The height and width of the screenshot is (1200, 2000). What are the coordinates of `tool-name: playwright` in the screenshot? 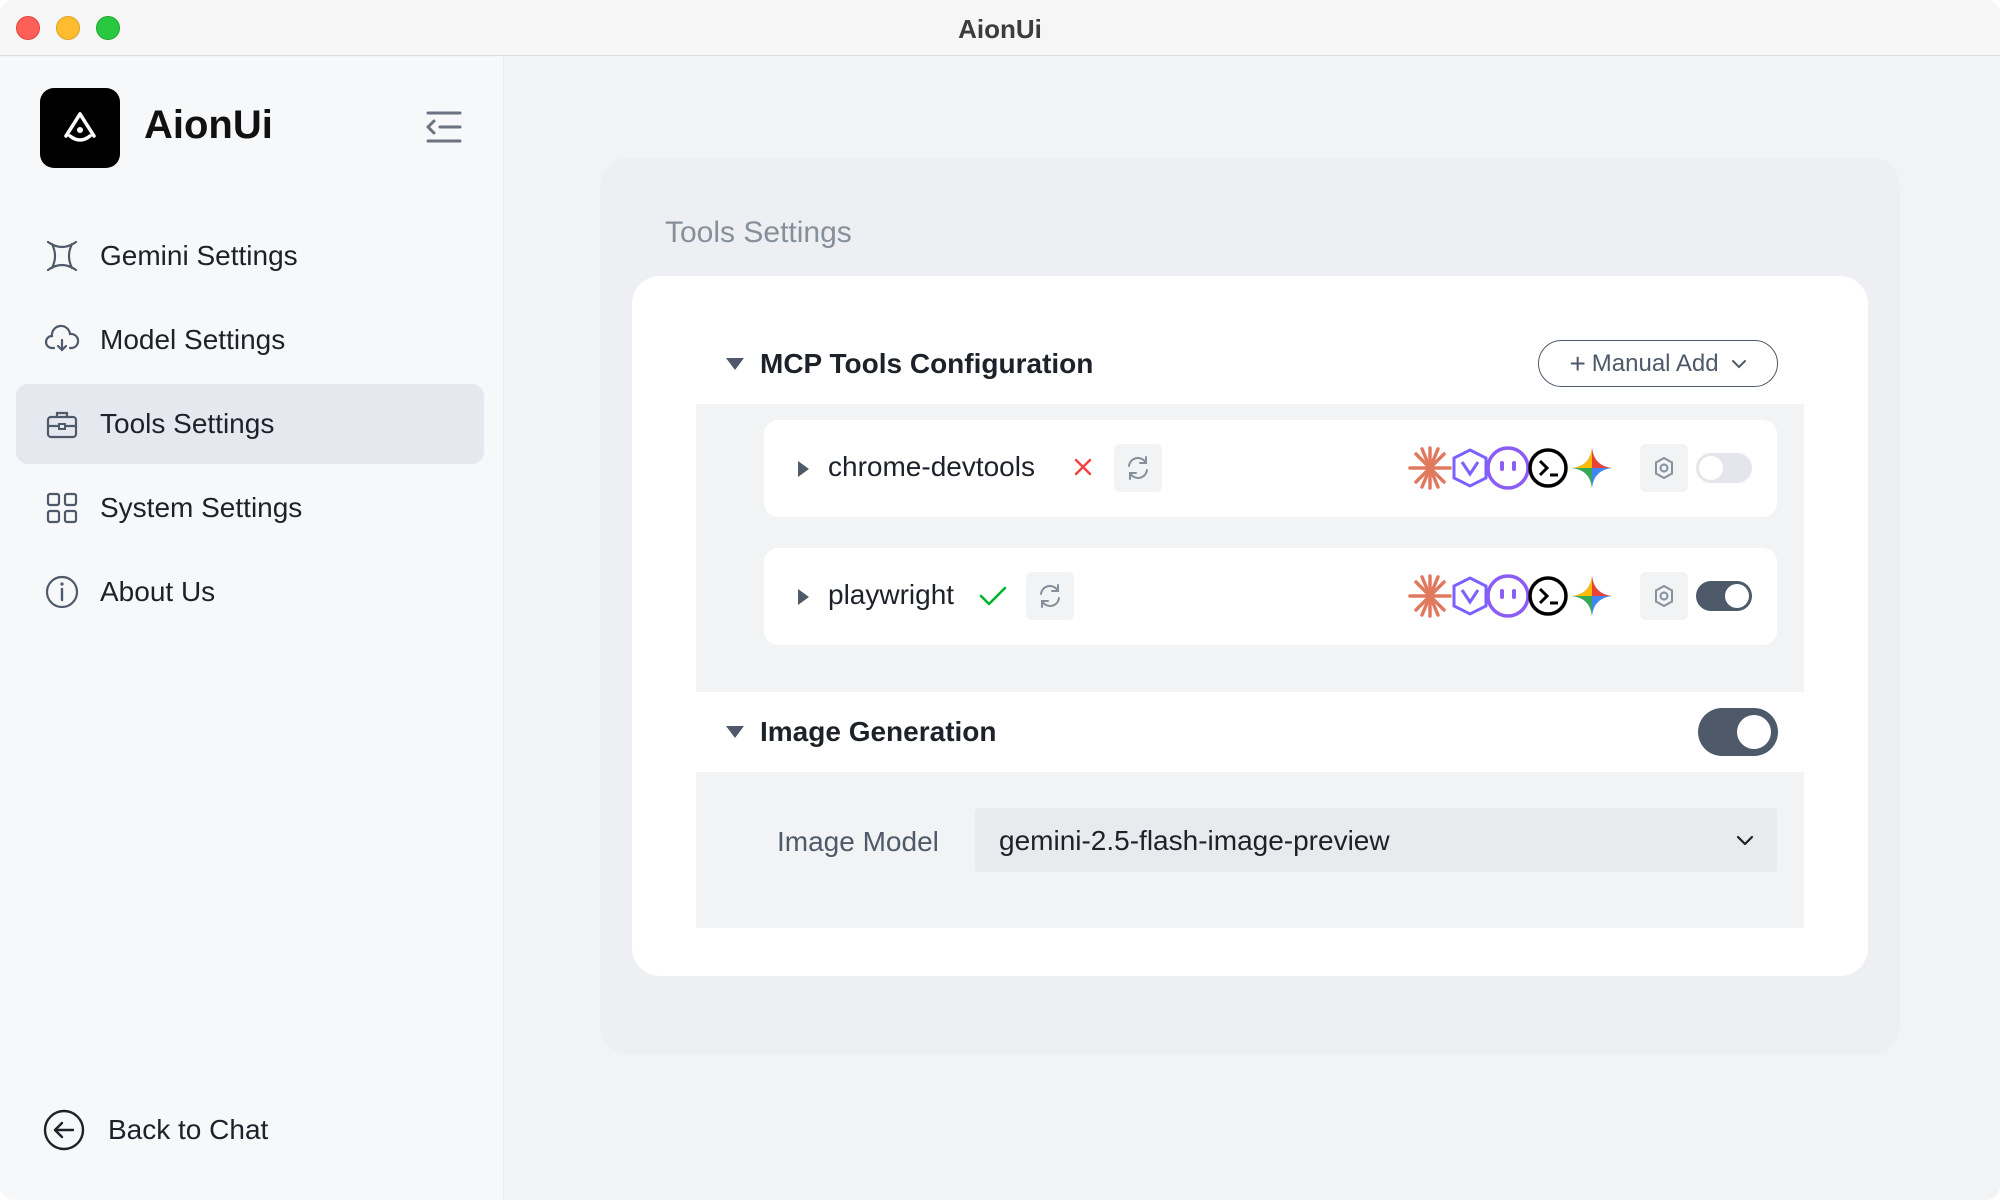 It's located at (891, 594).